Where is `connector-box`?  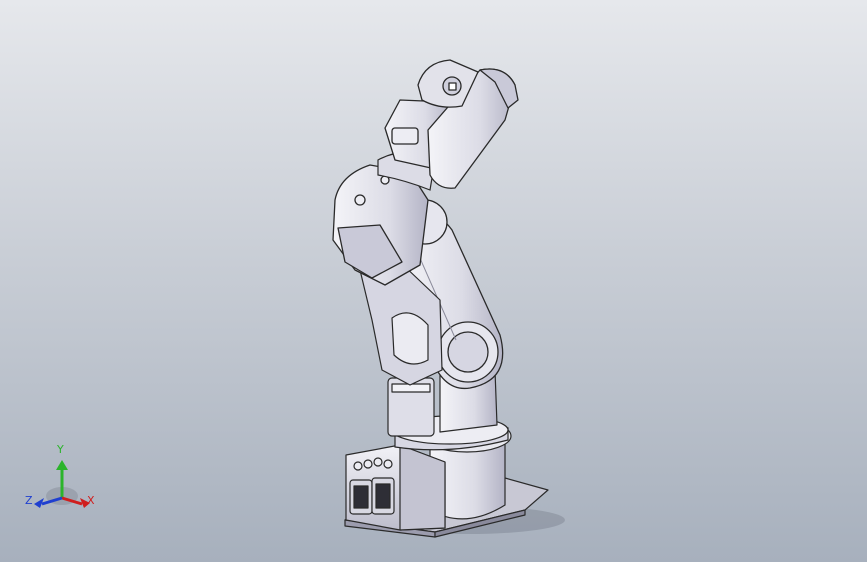 connector-box is located at coordinates (395, 487).